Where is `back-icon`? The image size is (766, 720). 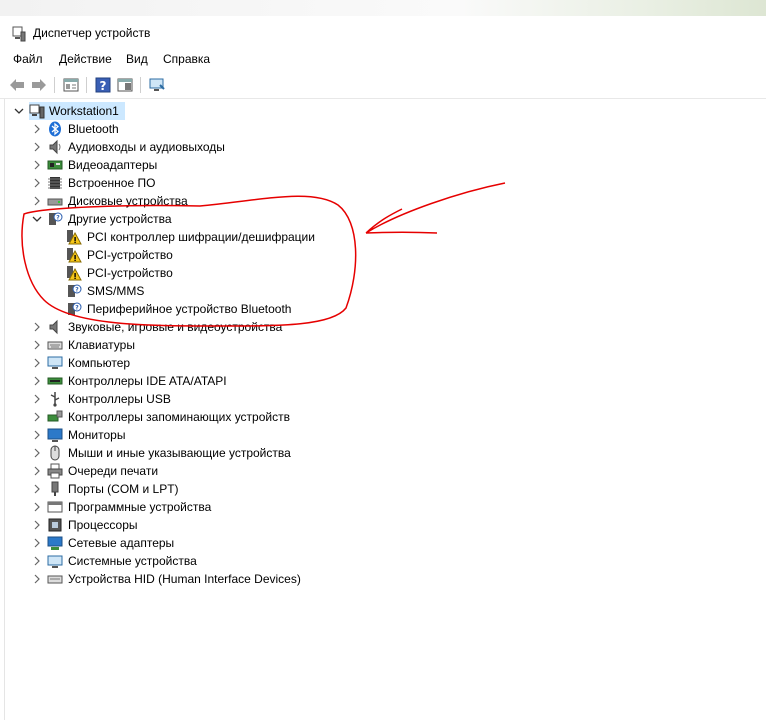
back-icon is located at coordinates (17, 85).